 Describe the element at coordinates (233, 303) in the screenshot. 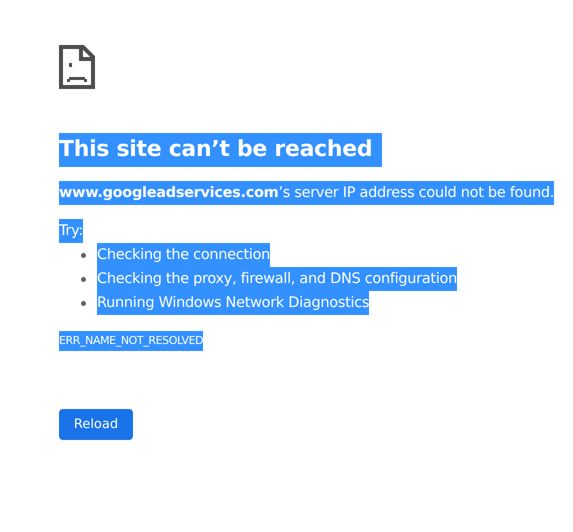

I see `suggestion-item: Running Windows Network Diagnostics` at that location.